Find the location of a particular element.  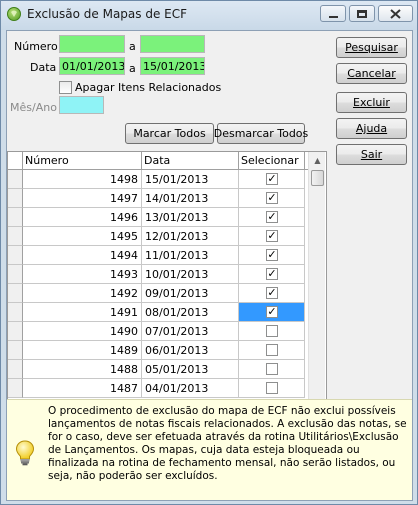

table-row: 1496 13/01/2013 ✓ is located at coordinates (158, 217).